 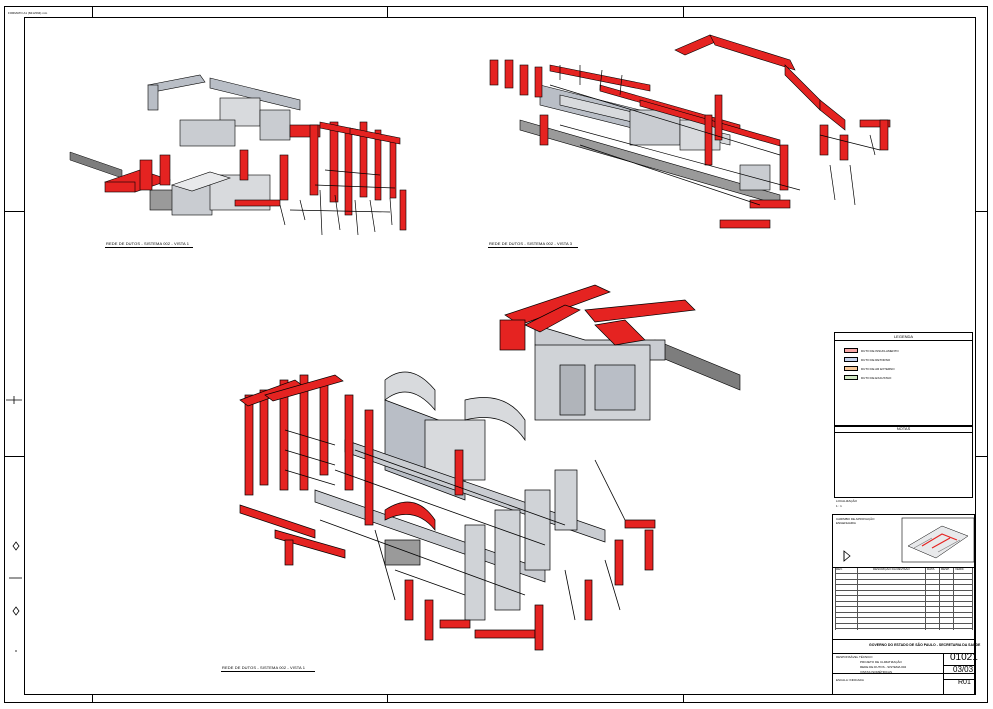 What do you see at coordinates (931, 569) in the screenshot?
I see `rev-header-date: DATA` at bounding box center [931, 569].